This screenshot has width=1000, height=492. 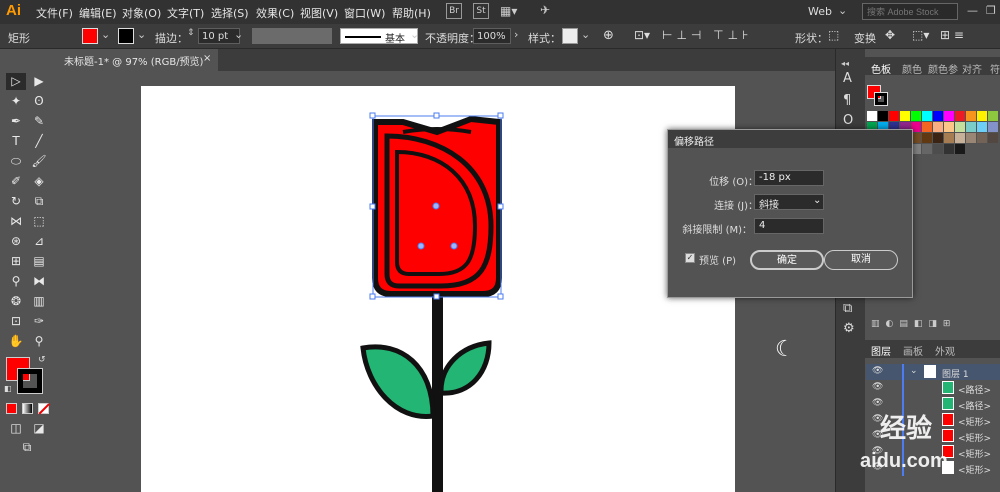 I want to click on tab-symbols: 符, so click(x=995, y=68).